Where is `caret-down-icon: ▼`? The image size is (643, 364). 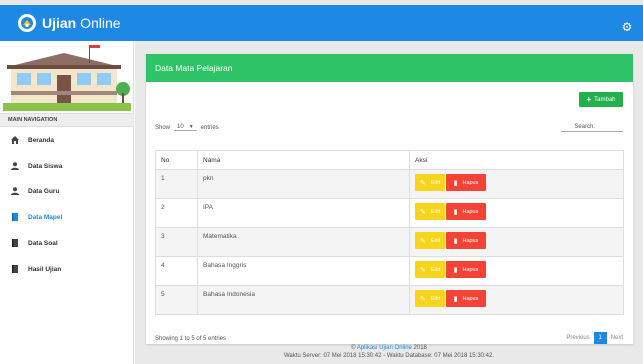
caret-down-icon: ▼ is located at coordinates (191, 127).